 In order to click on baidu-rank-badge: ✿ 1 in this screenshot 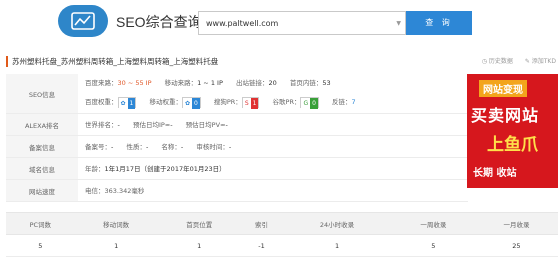, I will do `click(127, 102)`.